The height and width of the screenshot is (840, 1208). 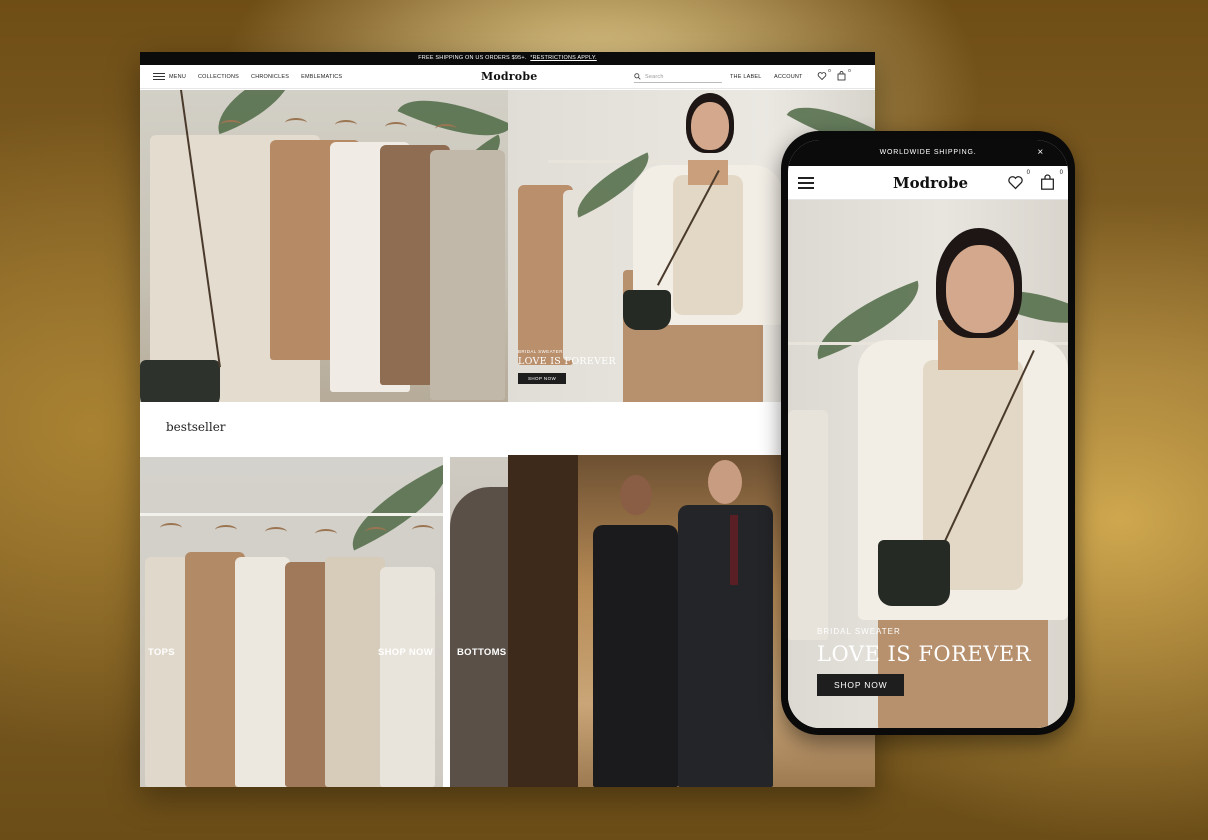 What do you see at coordinates (196, 427) in the screenshot?
I see `bestseller-heading: bestseller` at bounding box center [196, 427].